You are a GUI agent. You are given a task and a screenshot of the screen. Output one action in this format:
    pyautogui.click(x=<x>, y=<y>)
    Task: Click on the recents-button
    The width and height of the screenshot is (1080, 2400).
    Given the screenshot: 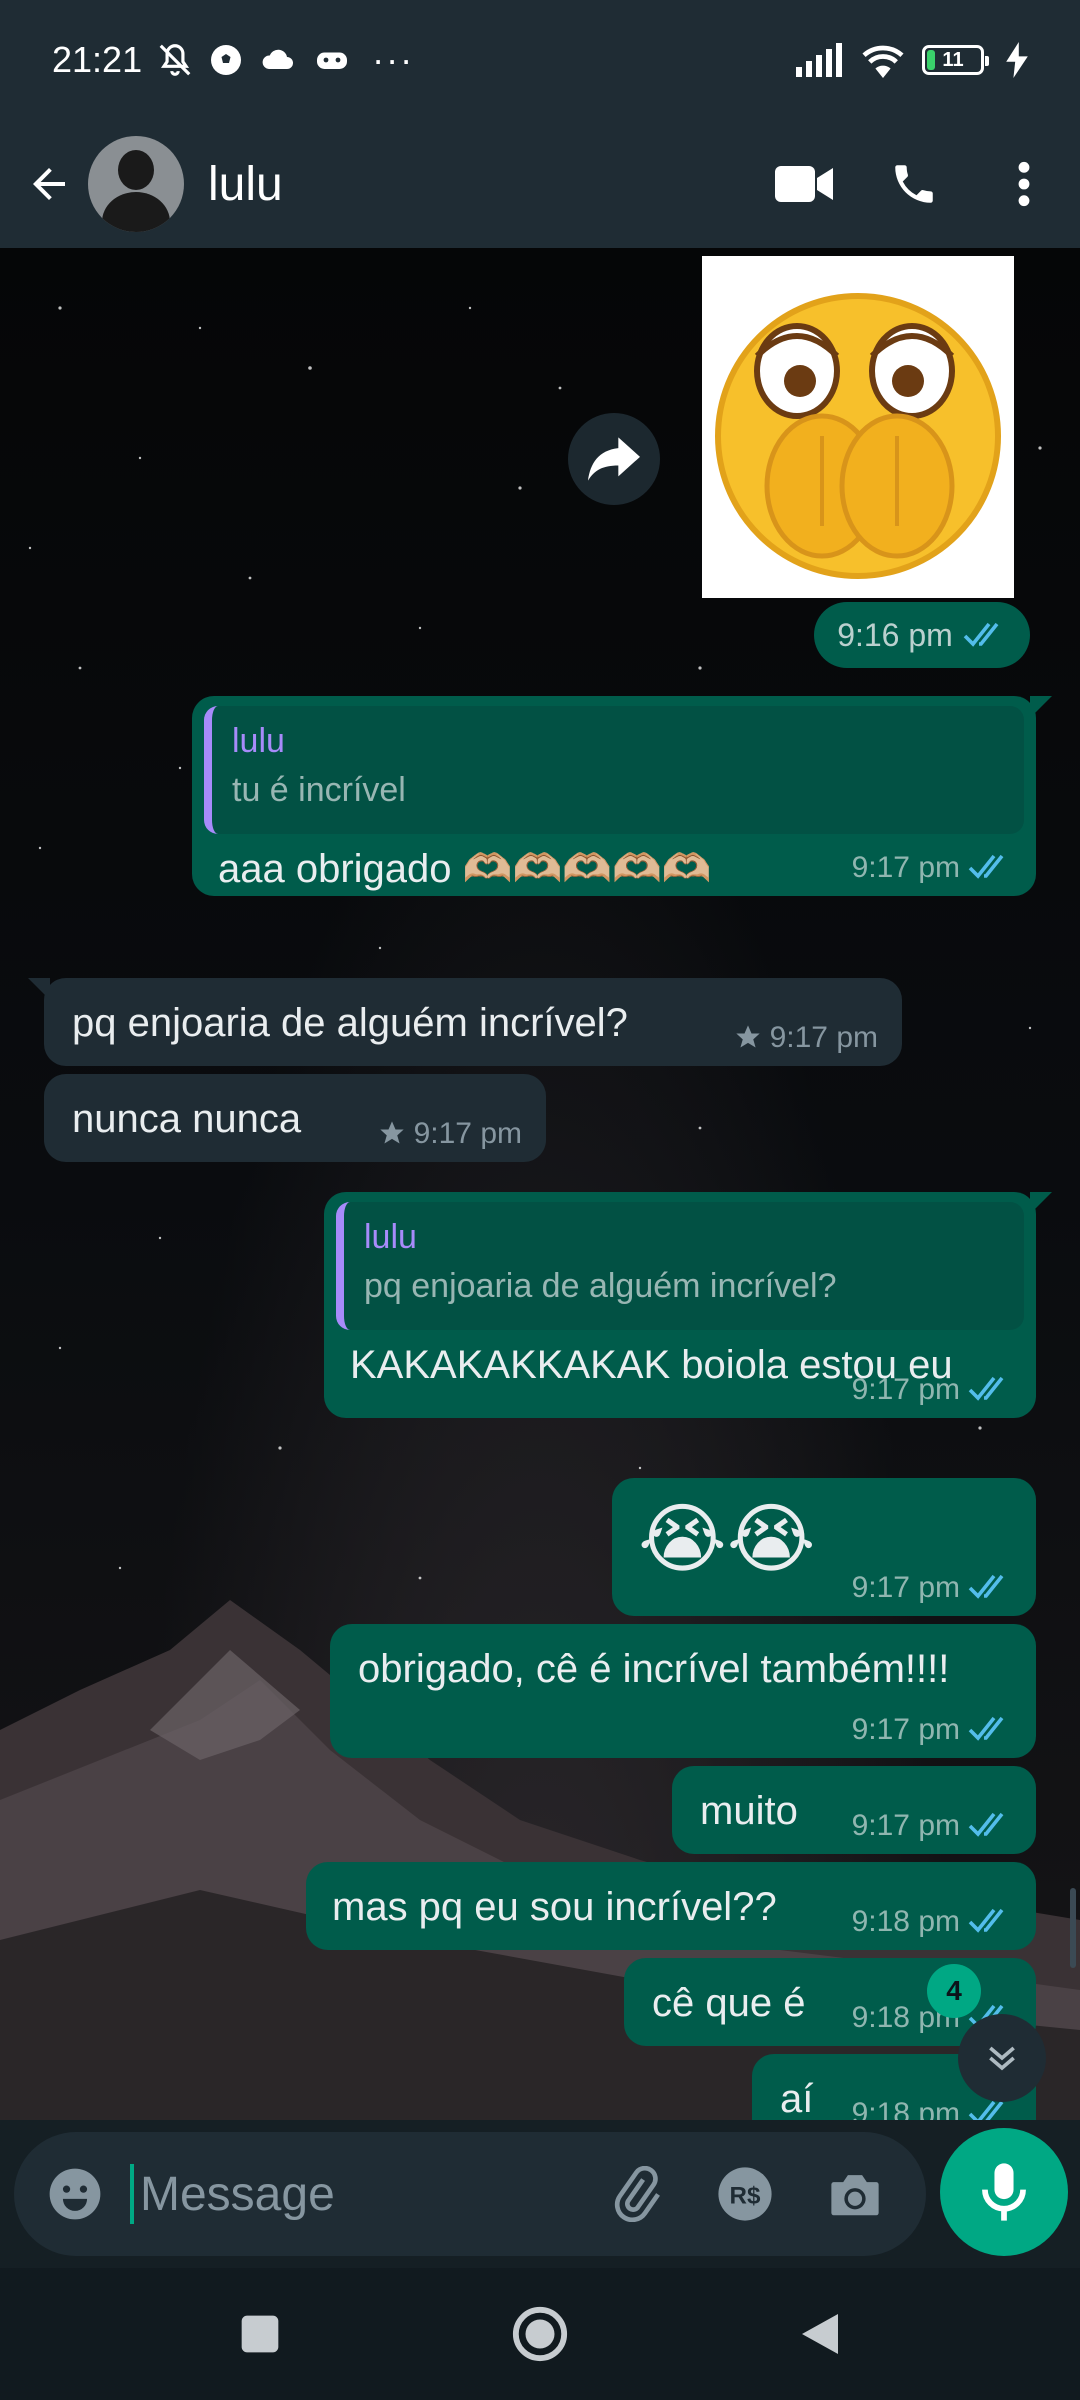 What is the action you would take?
    pyautogui.click(x=260, y=2334)
    